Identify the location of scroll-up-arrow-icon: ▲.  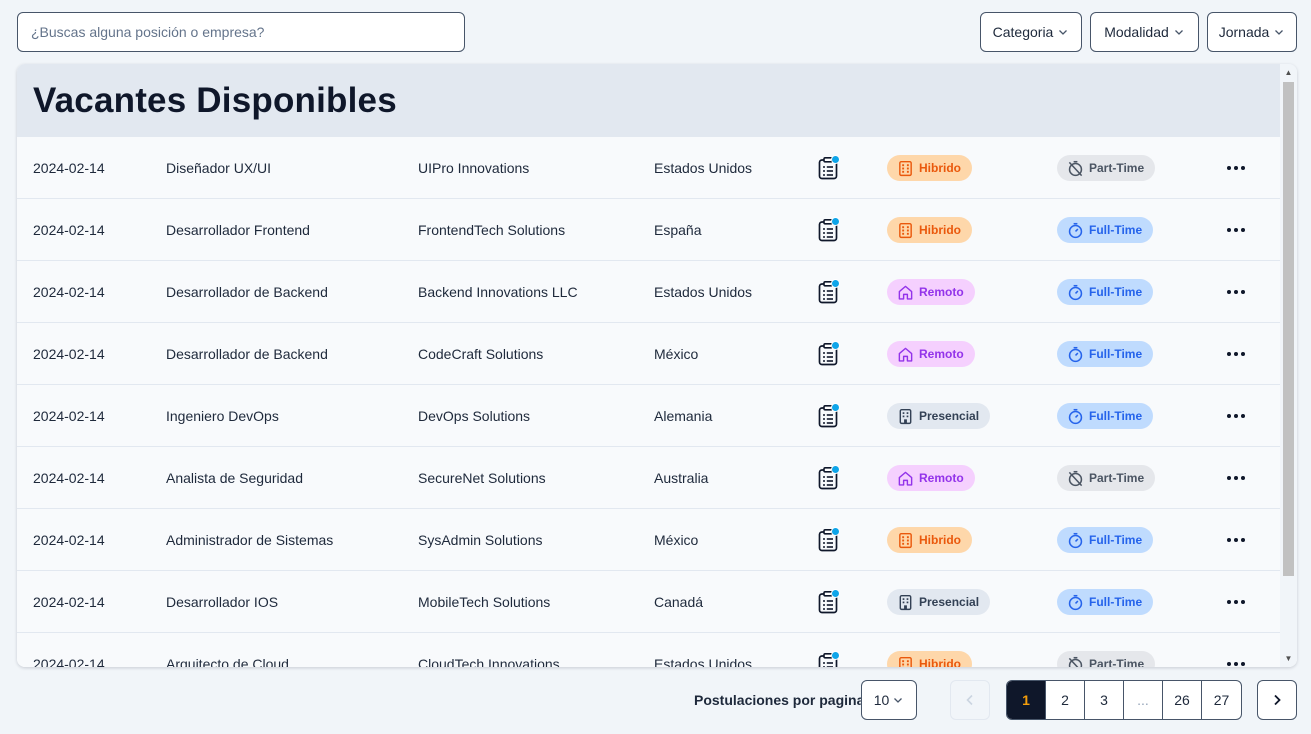
(1288, 72).